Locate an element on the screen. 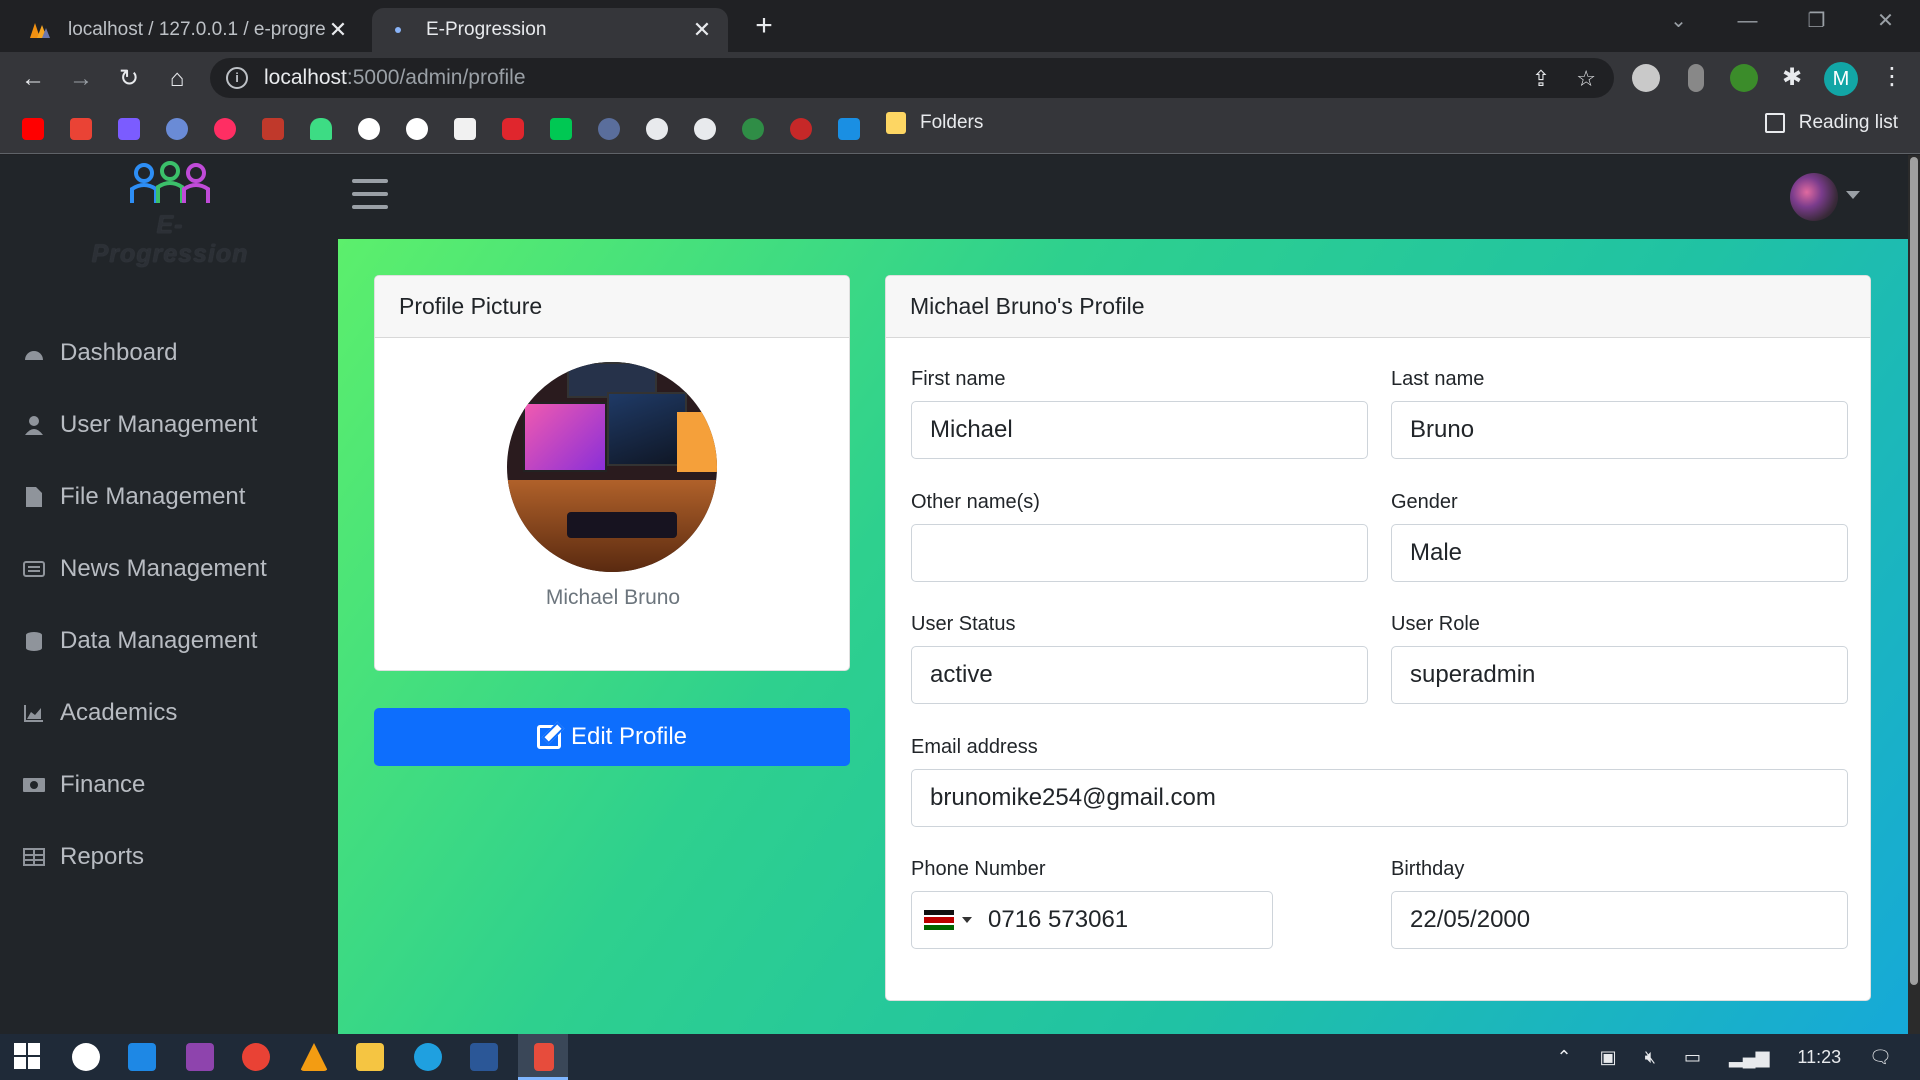 The width and height of the screenshot is (1920, 1080). bookmark-play-icon is located at coordinates (225, 129).